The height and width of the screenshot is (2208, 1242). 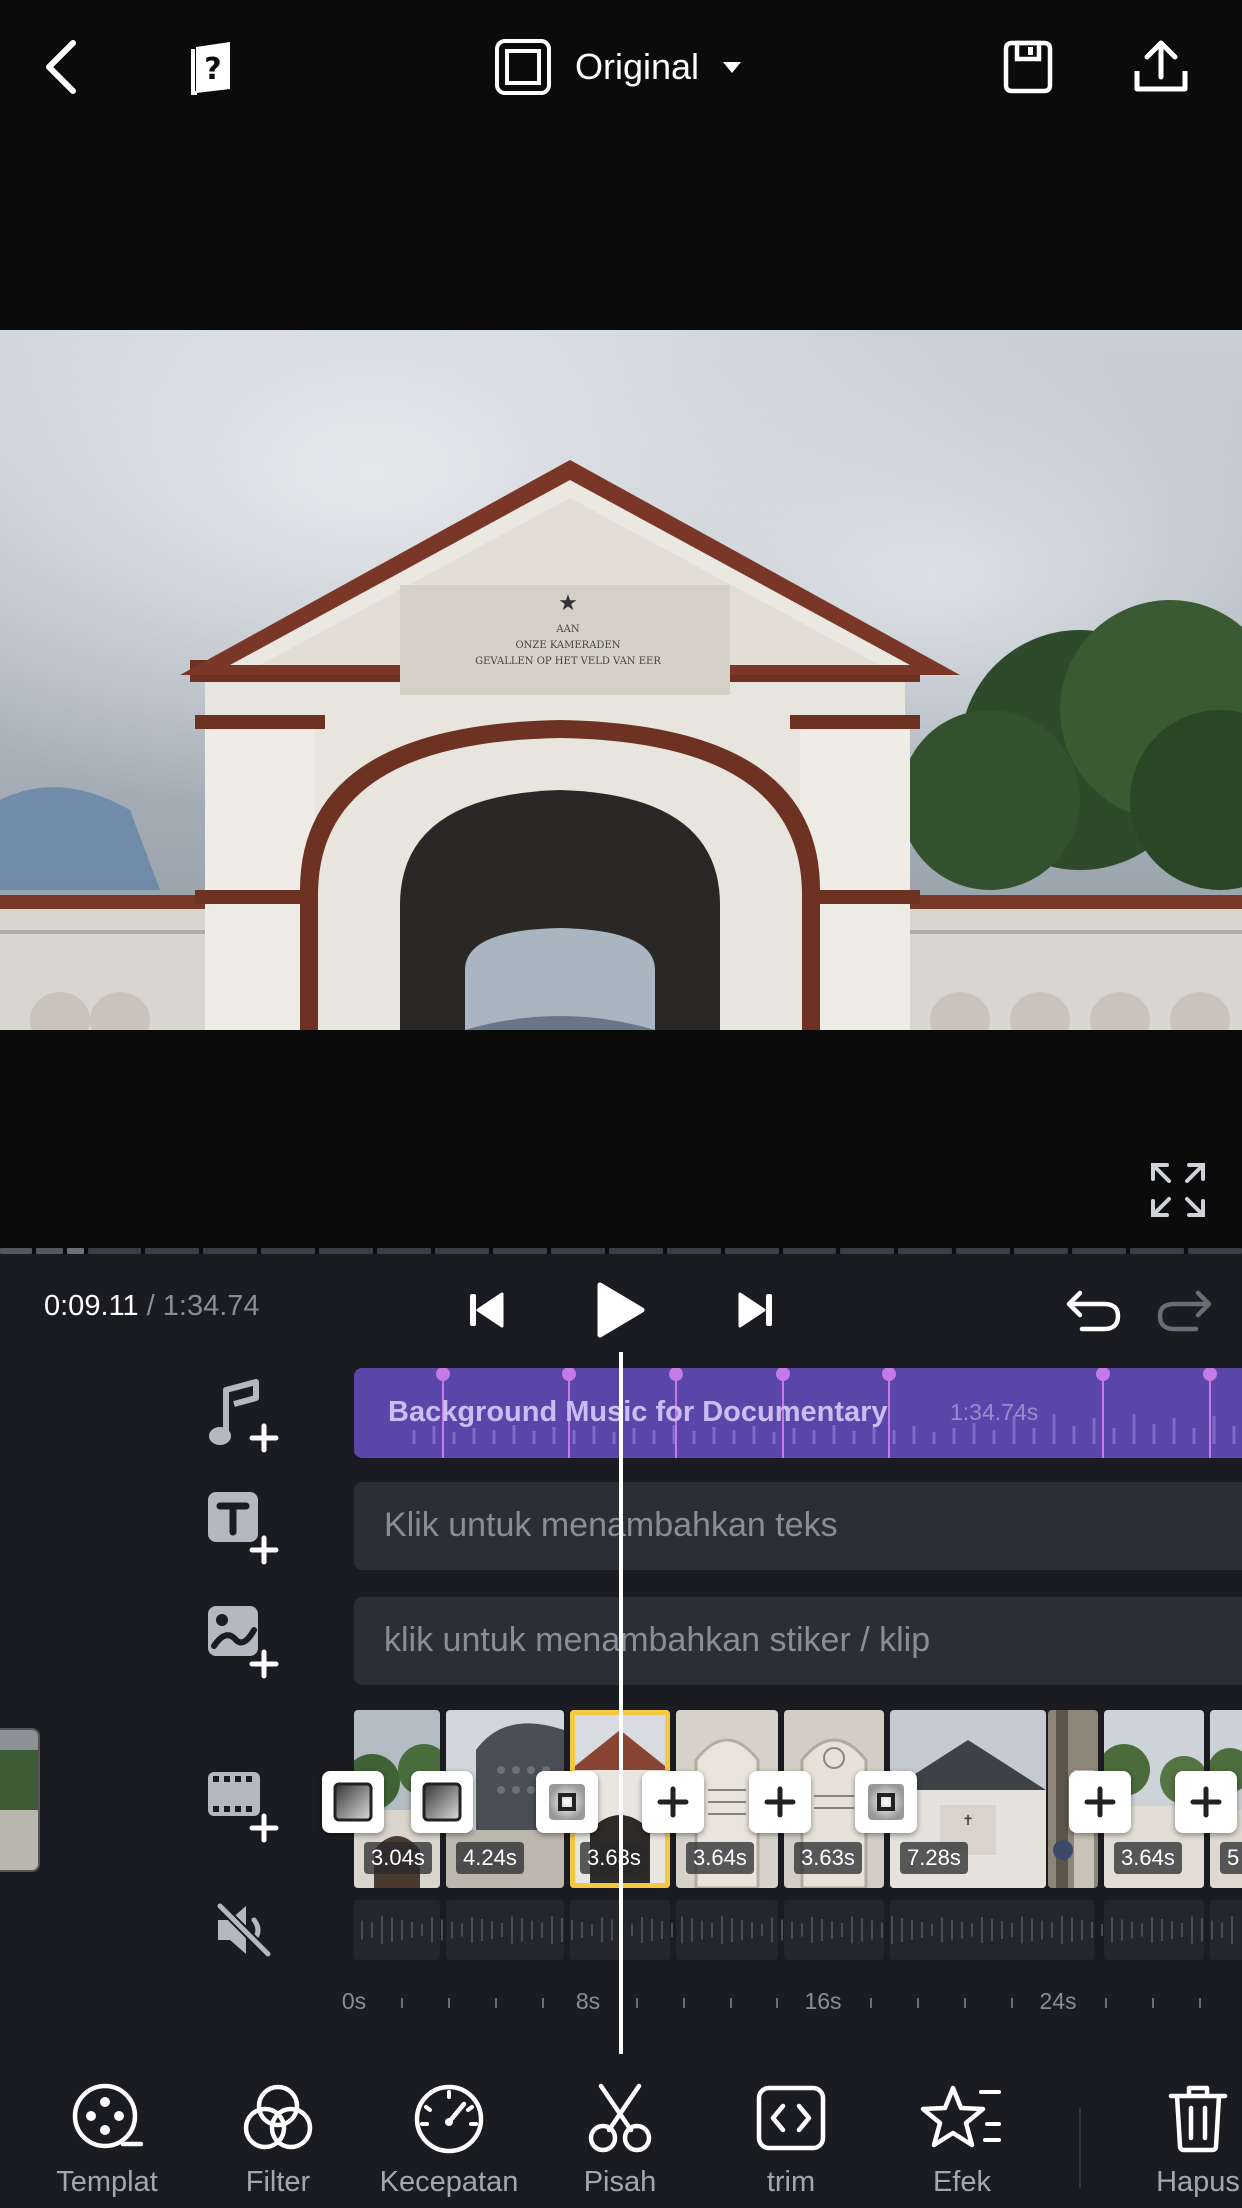 I want to click on help-button: ?, so click(x=213, y=67).